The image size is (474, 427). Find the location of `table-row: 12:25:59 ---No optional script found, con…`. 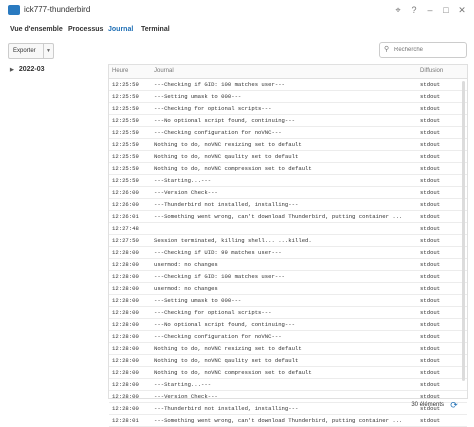

table-row: 12:25:59 ---No optional script found, con… is located at coordinates (288, 121).